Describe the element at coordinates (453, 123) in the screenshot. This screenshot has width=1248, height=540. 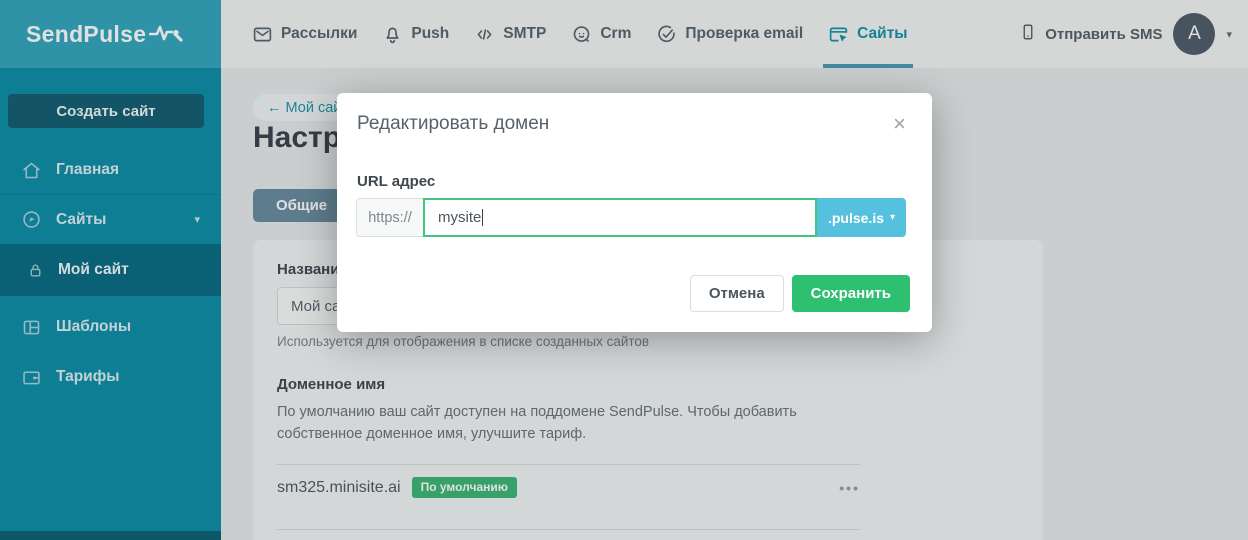
I see `modal-title: Редактировать домен` at that location.